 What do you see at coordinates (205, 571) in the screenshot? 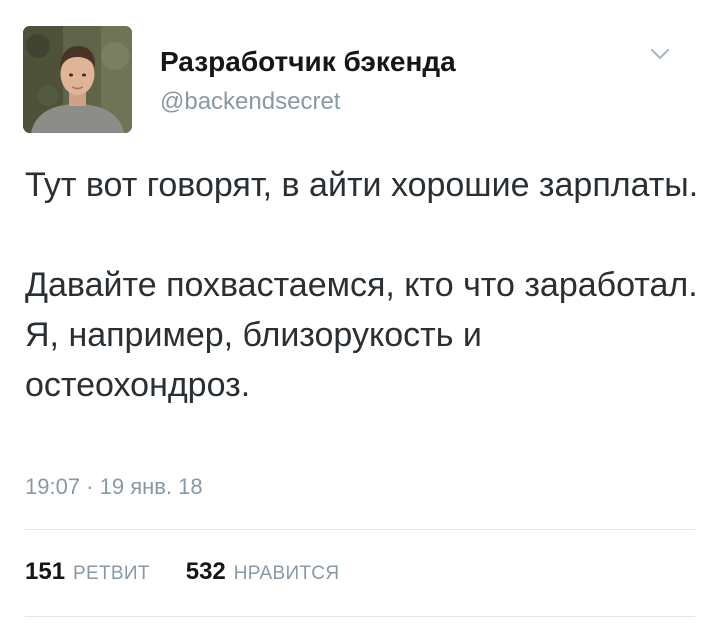
I see `like-count: 532` at bounding box center [205, 571].